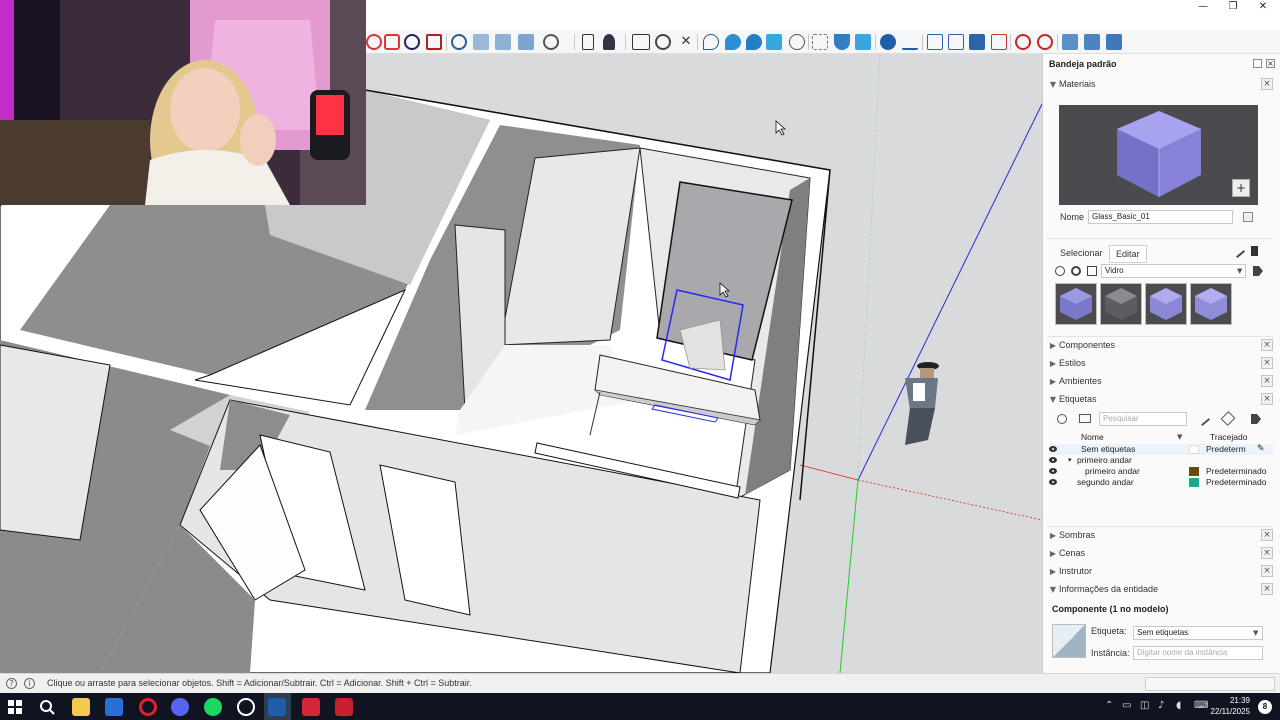  I want to click on add-material-icon: +, so click(1241, 188).